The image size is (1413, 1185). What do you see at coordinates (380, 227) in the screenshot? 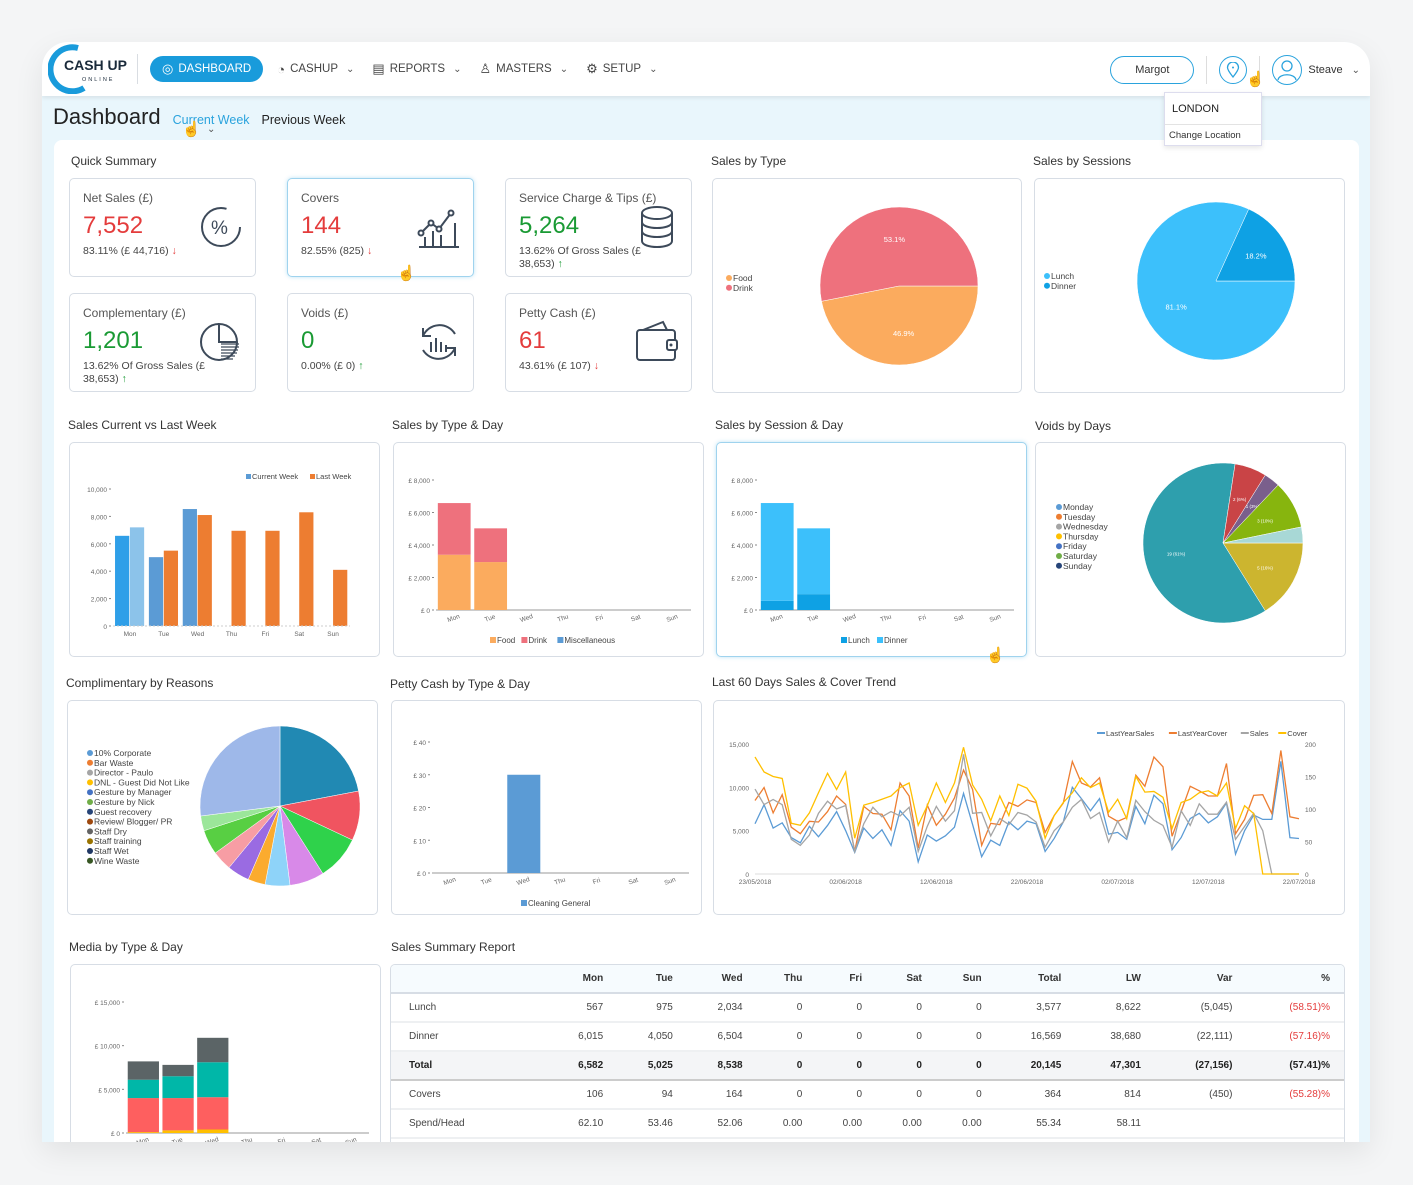
I see `kpi-card: Covers 144 82.55% (825) ↓` at bounding box center [380, 227].